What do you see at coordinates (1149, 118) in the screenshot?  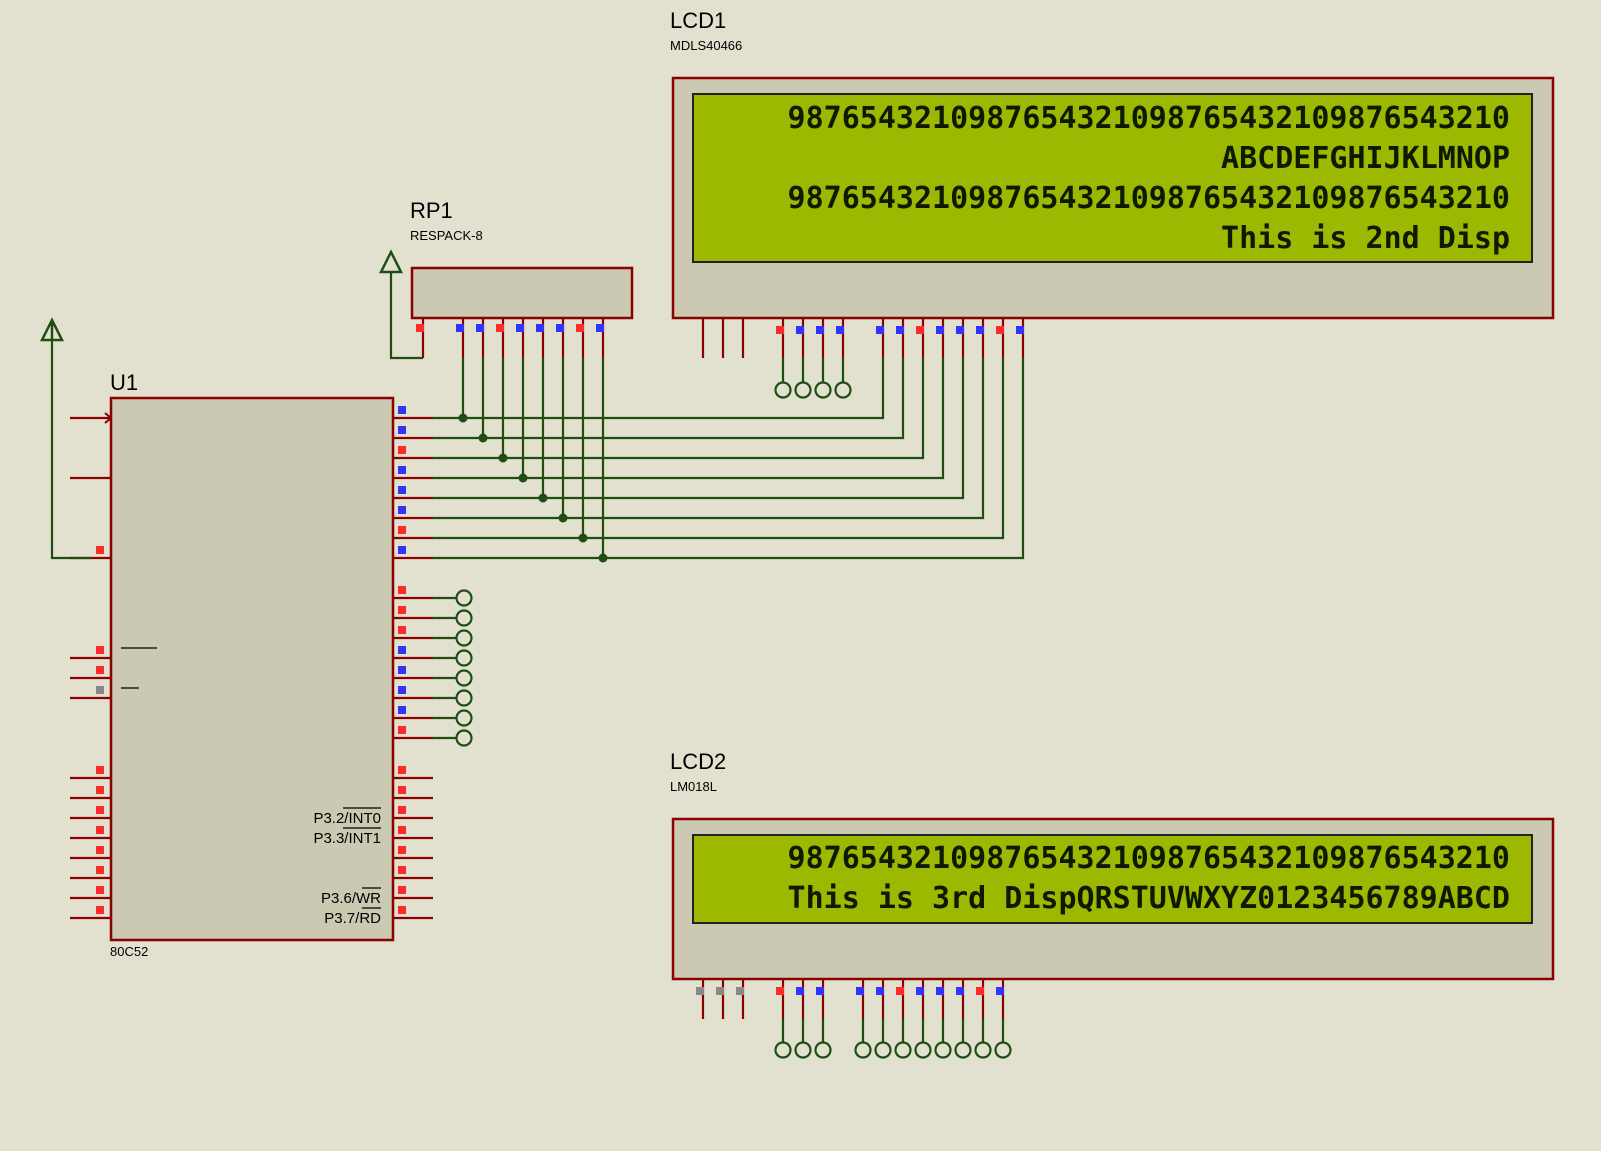 I see `lcd1-line-1: 9876543210987654321098765432109876543210` at bounding box center [1149, 118].